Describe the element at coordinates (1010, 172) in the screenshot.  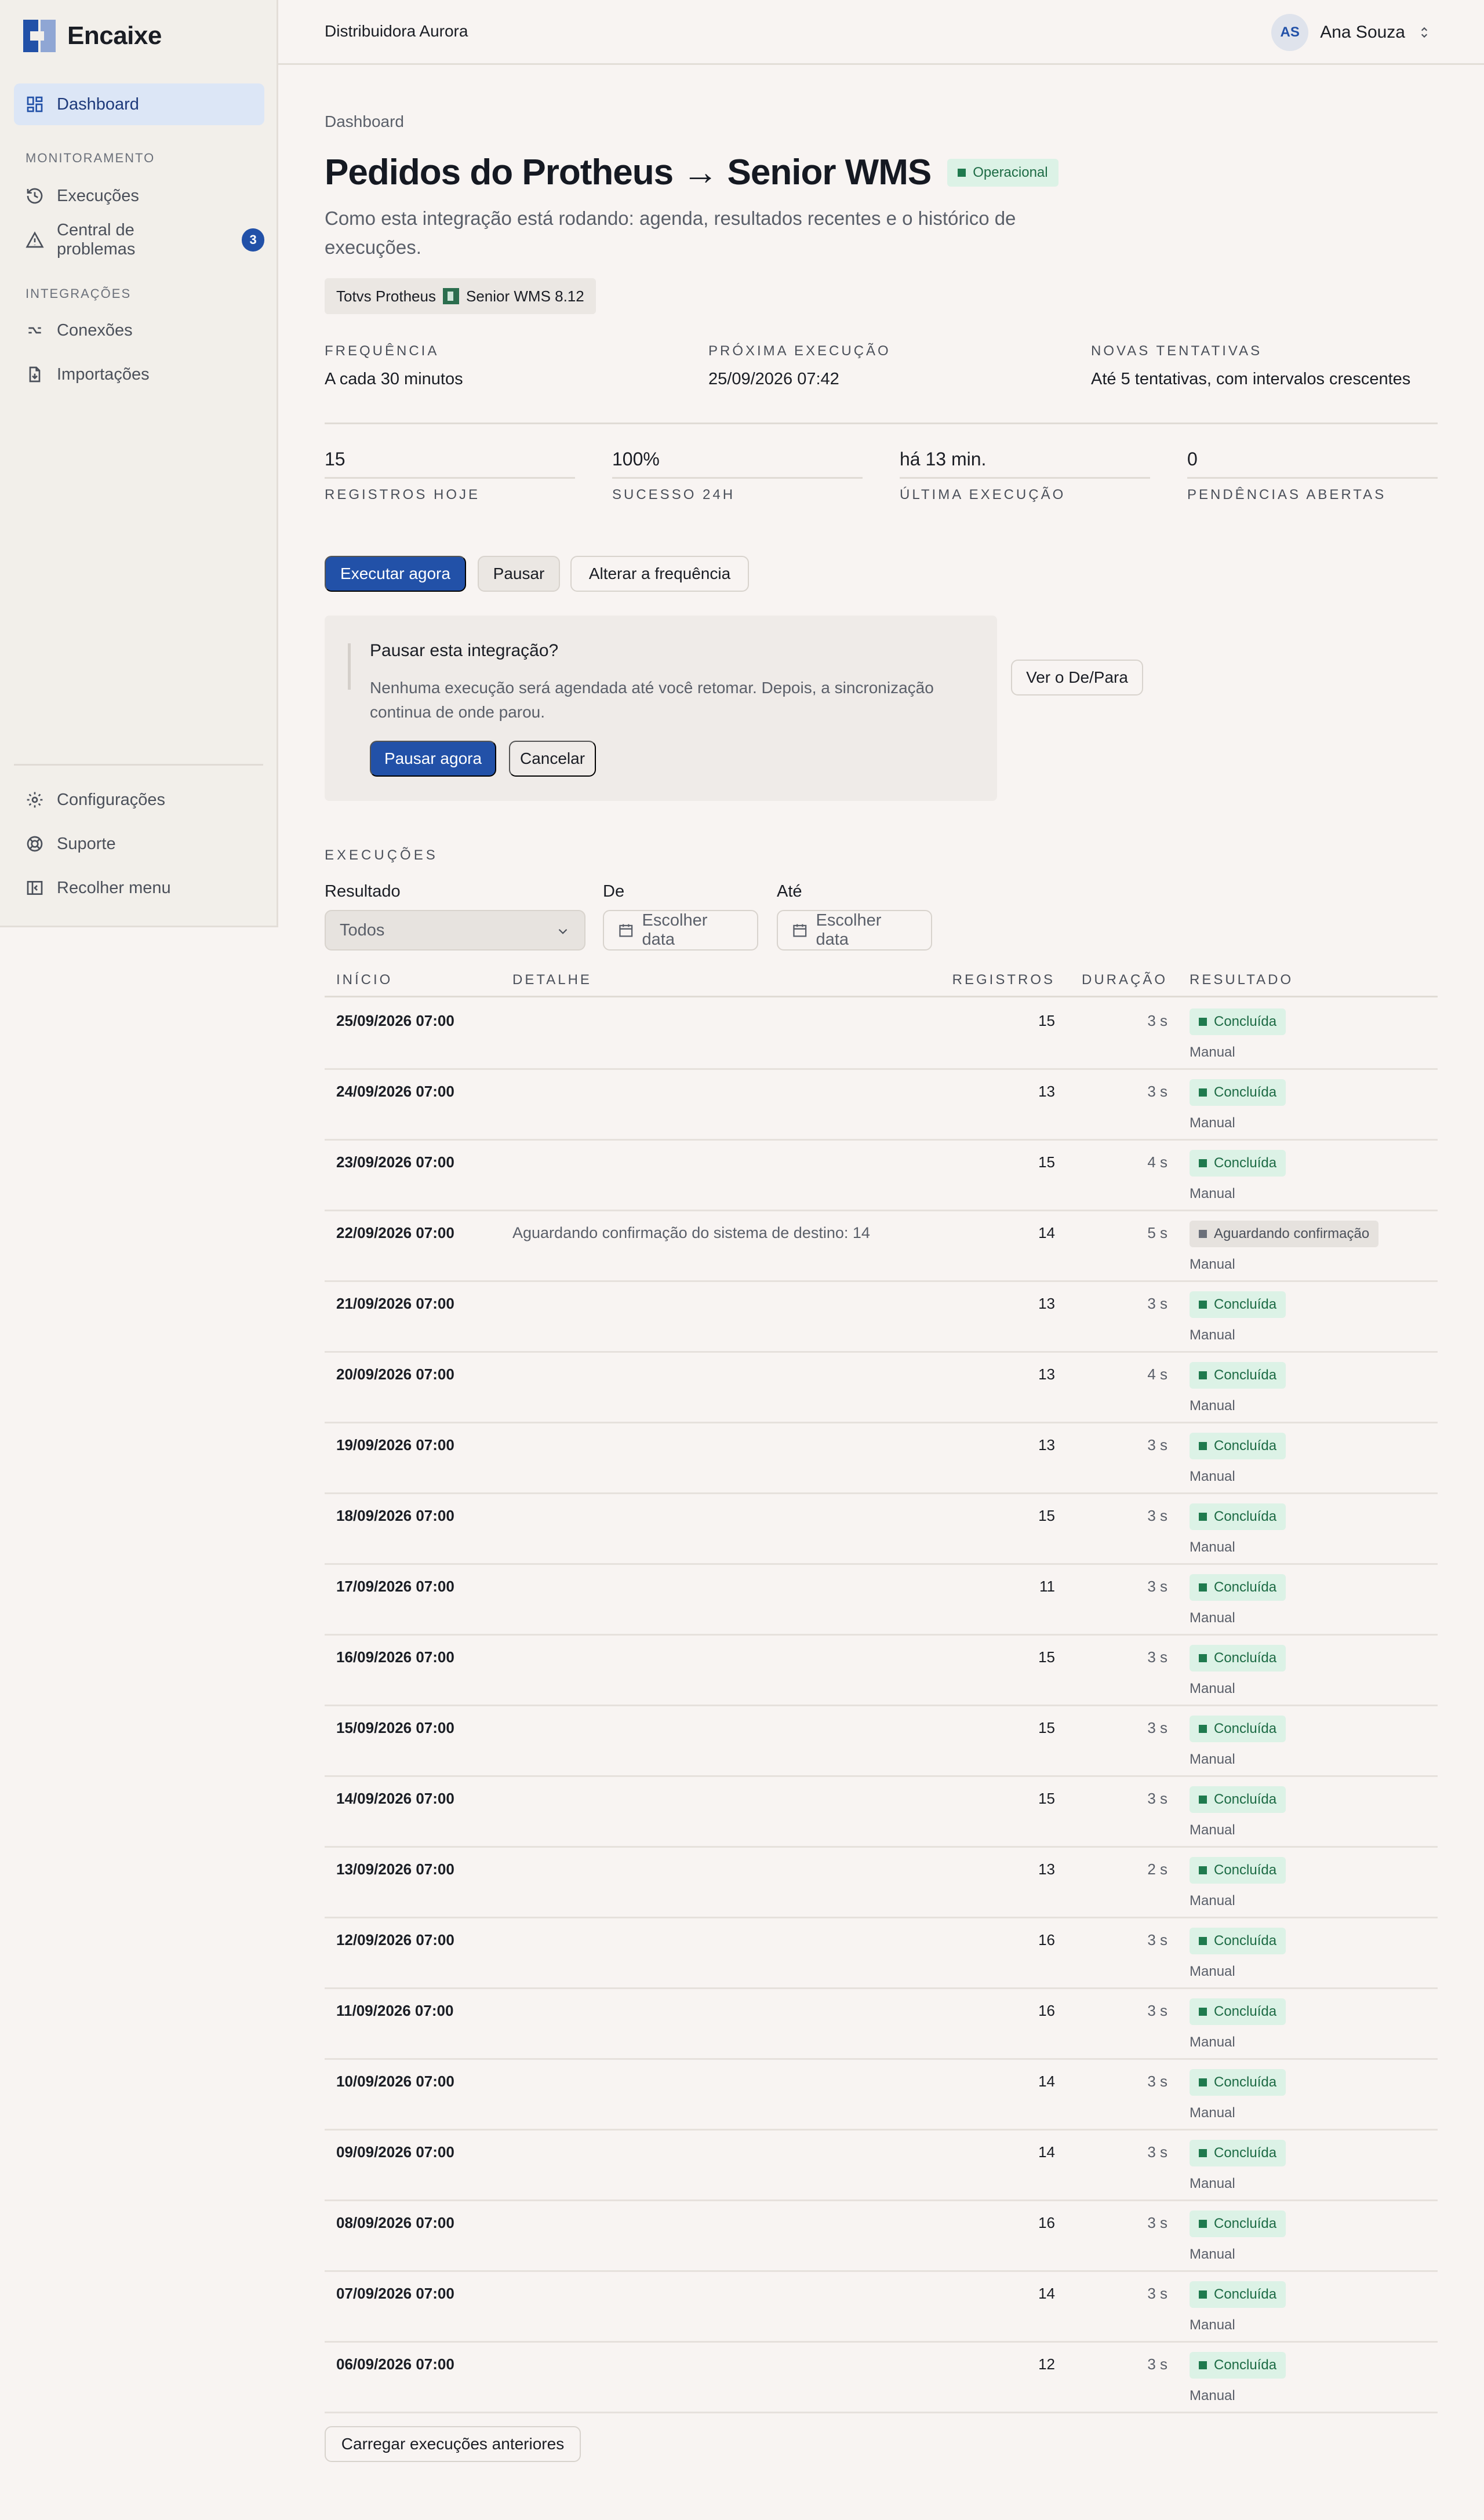
I see `status-label: Operacional` at that location.